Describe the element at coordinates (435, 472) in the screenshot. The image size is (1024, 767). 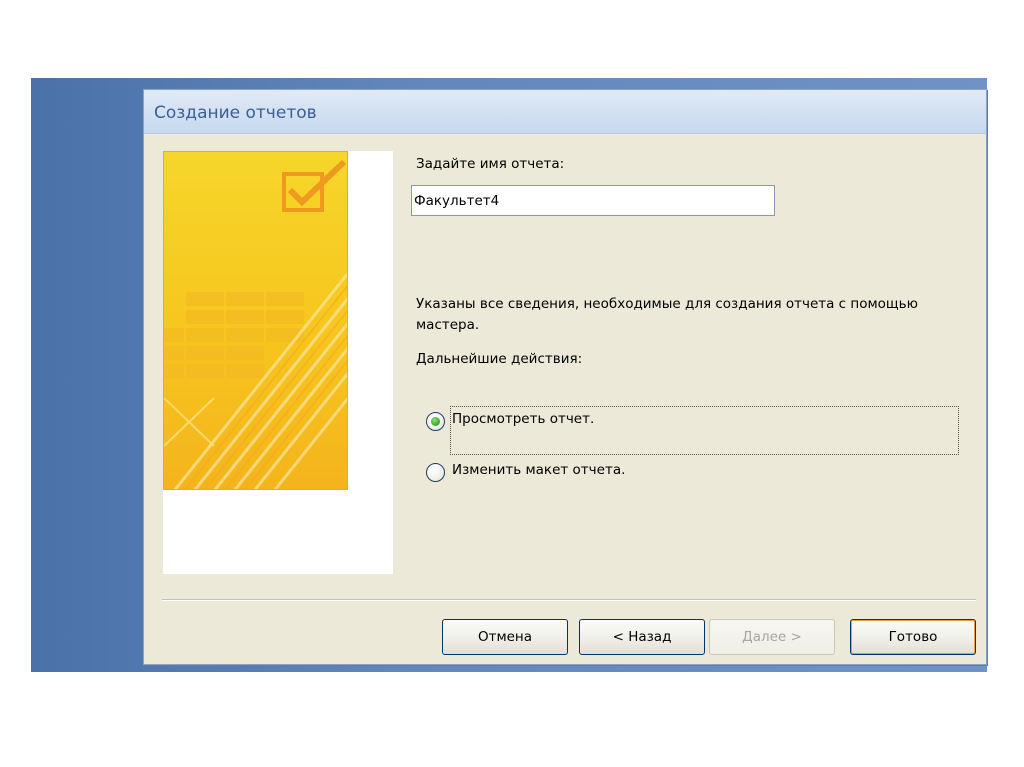
I see `radio-modify-layout` at that location.